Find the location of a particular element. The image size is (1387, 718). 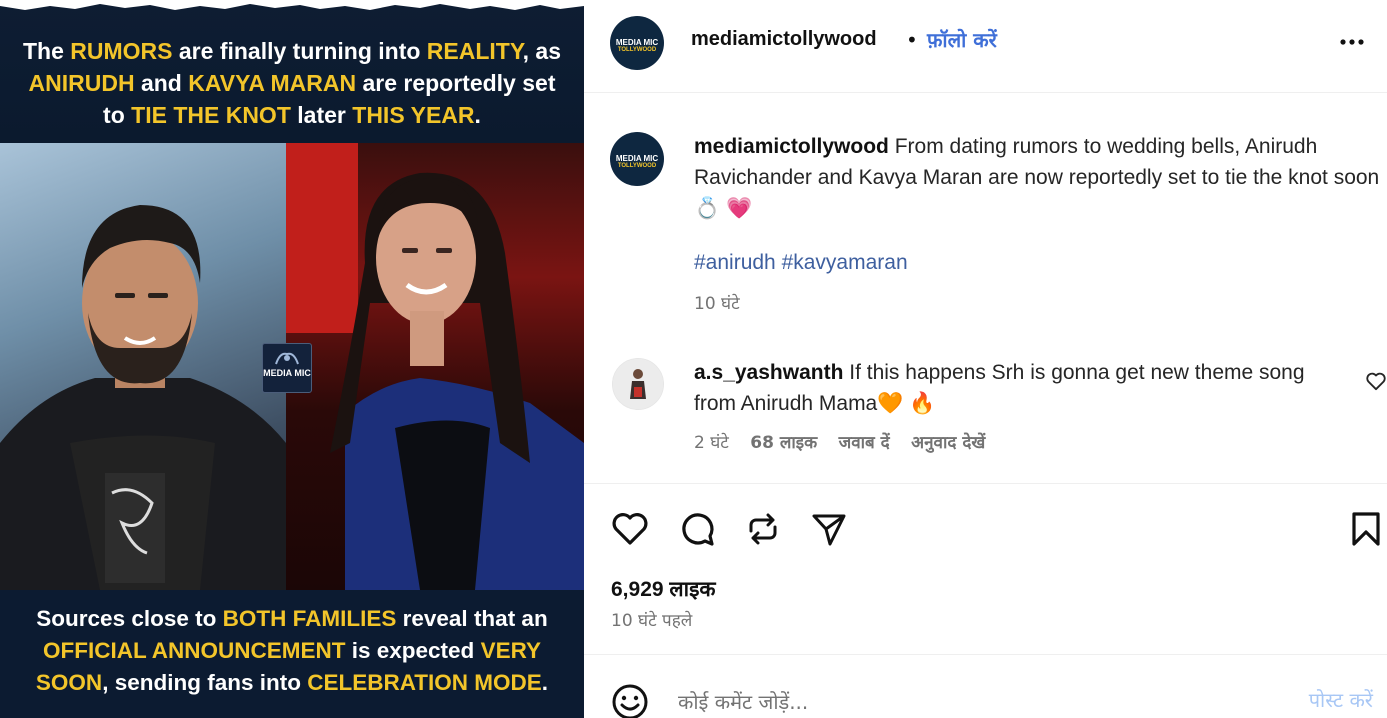

comment-icon is located at coordinates (697, 529).